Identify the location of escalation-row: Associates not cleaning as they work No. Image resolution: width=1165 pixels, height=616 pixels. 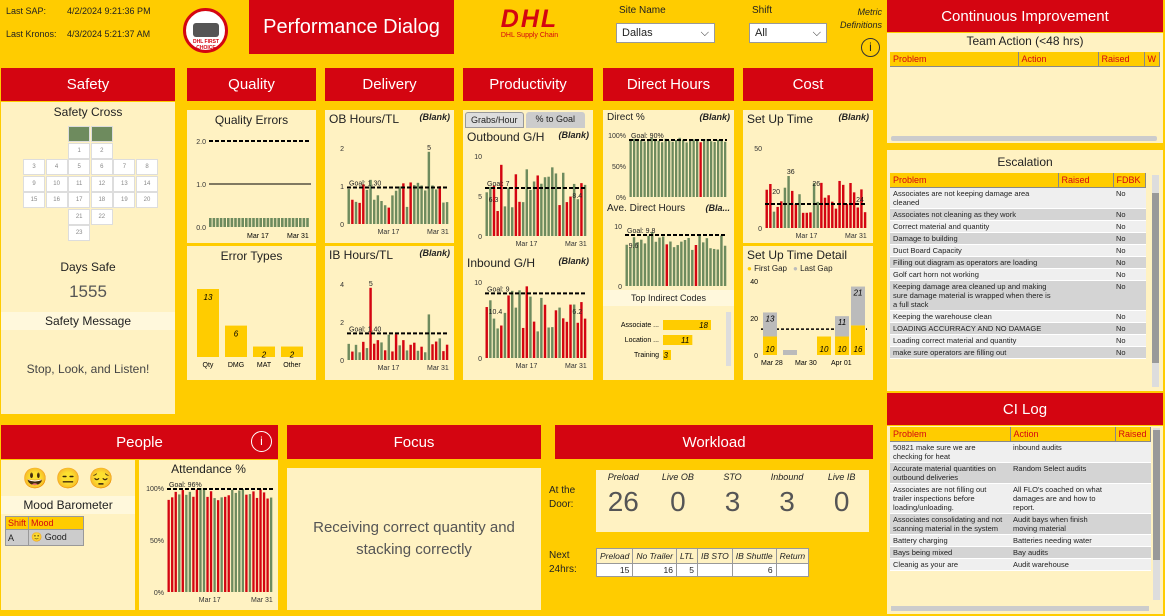
(1018, 214).